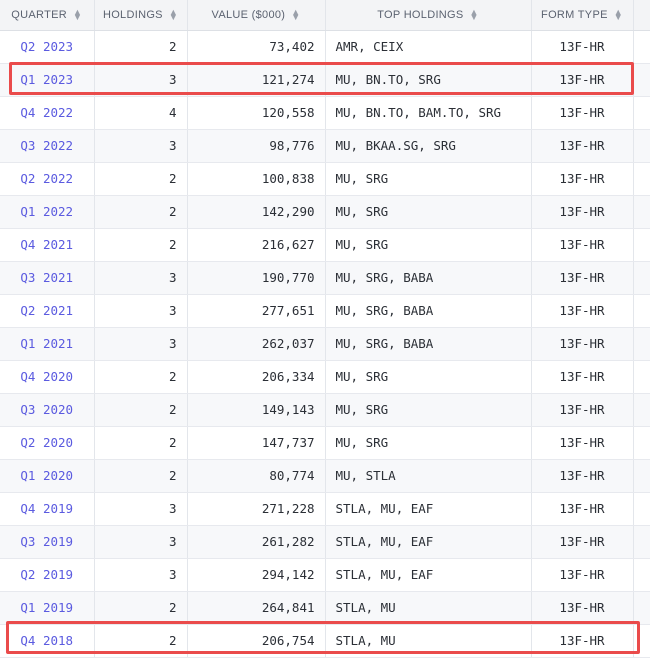  What do you see at coordinates (248, 14) in the screenshot?
I see `column-header-label: VALUE ($000)` at bounding box center [248, 14].